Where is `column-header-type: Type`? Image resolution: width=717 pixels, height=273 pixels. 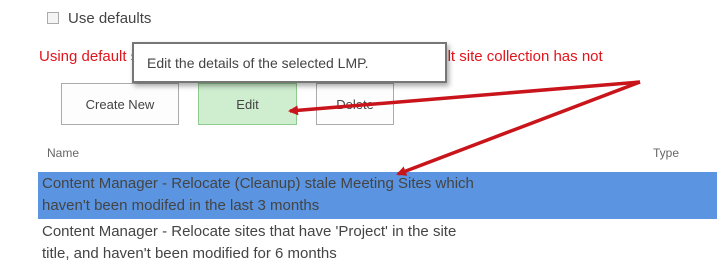
column-header-type: Type is located at coordinates (666, 153).